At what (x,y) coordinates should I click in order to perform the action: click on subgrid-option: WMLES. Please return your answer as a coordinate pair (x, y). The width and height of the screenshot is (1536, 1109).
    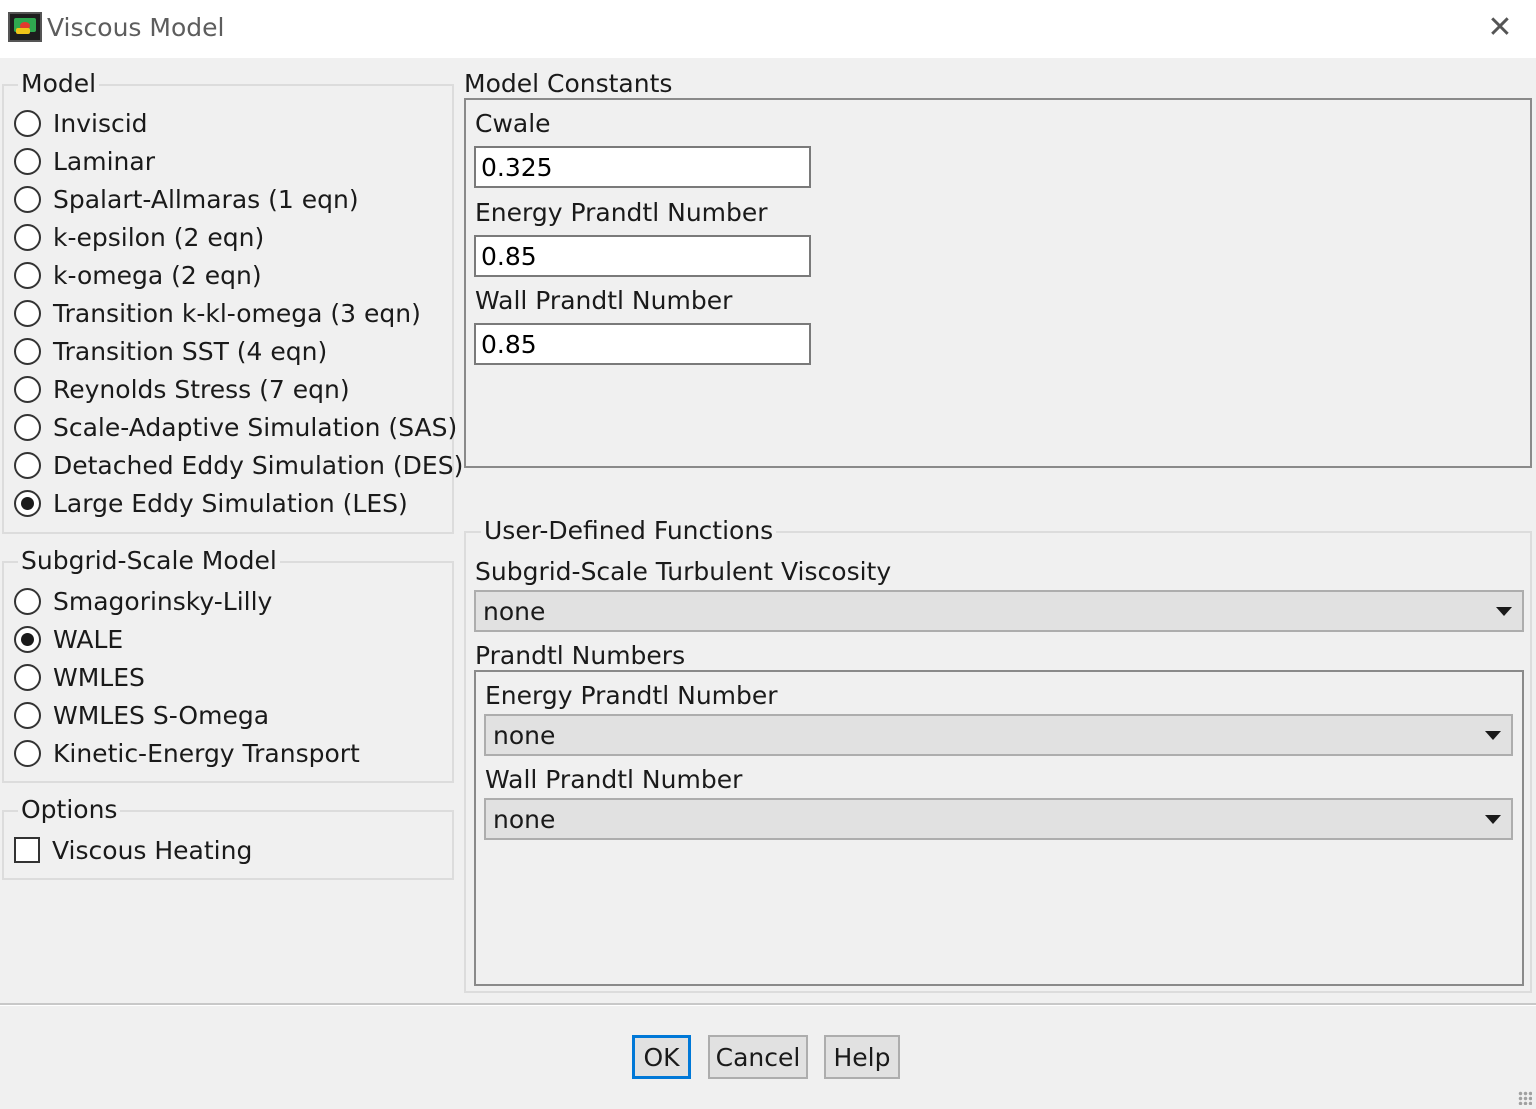
    Looking at the image, I should click on (79, 677).